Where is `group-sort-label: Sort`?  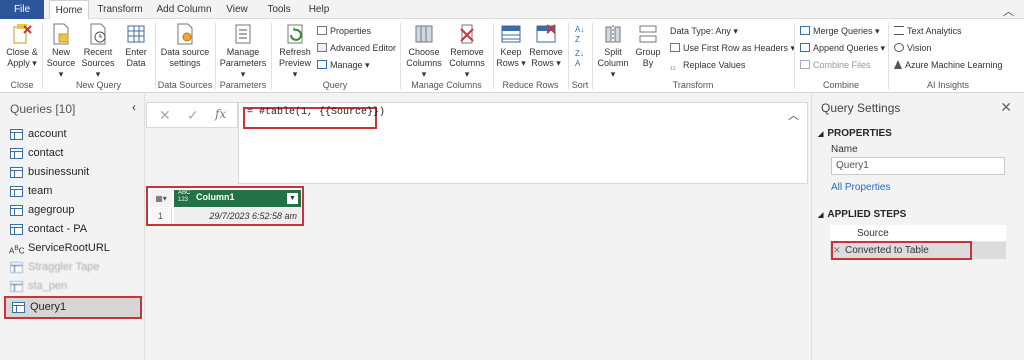
group-sort-label: Sort is located at coordinates (580, 85).